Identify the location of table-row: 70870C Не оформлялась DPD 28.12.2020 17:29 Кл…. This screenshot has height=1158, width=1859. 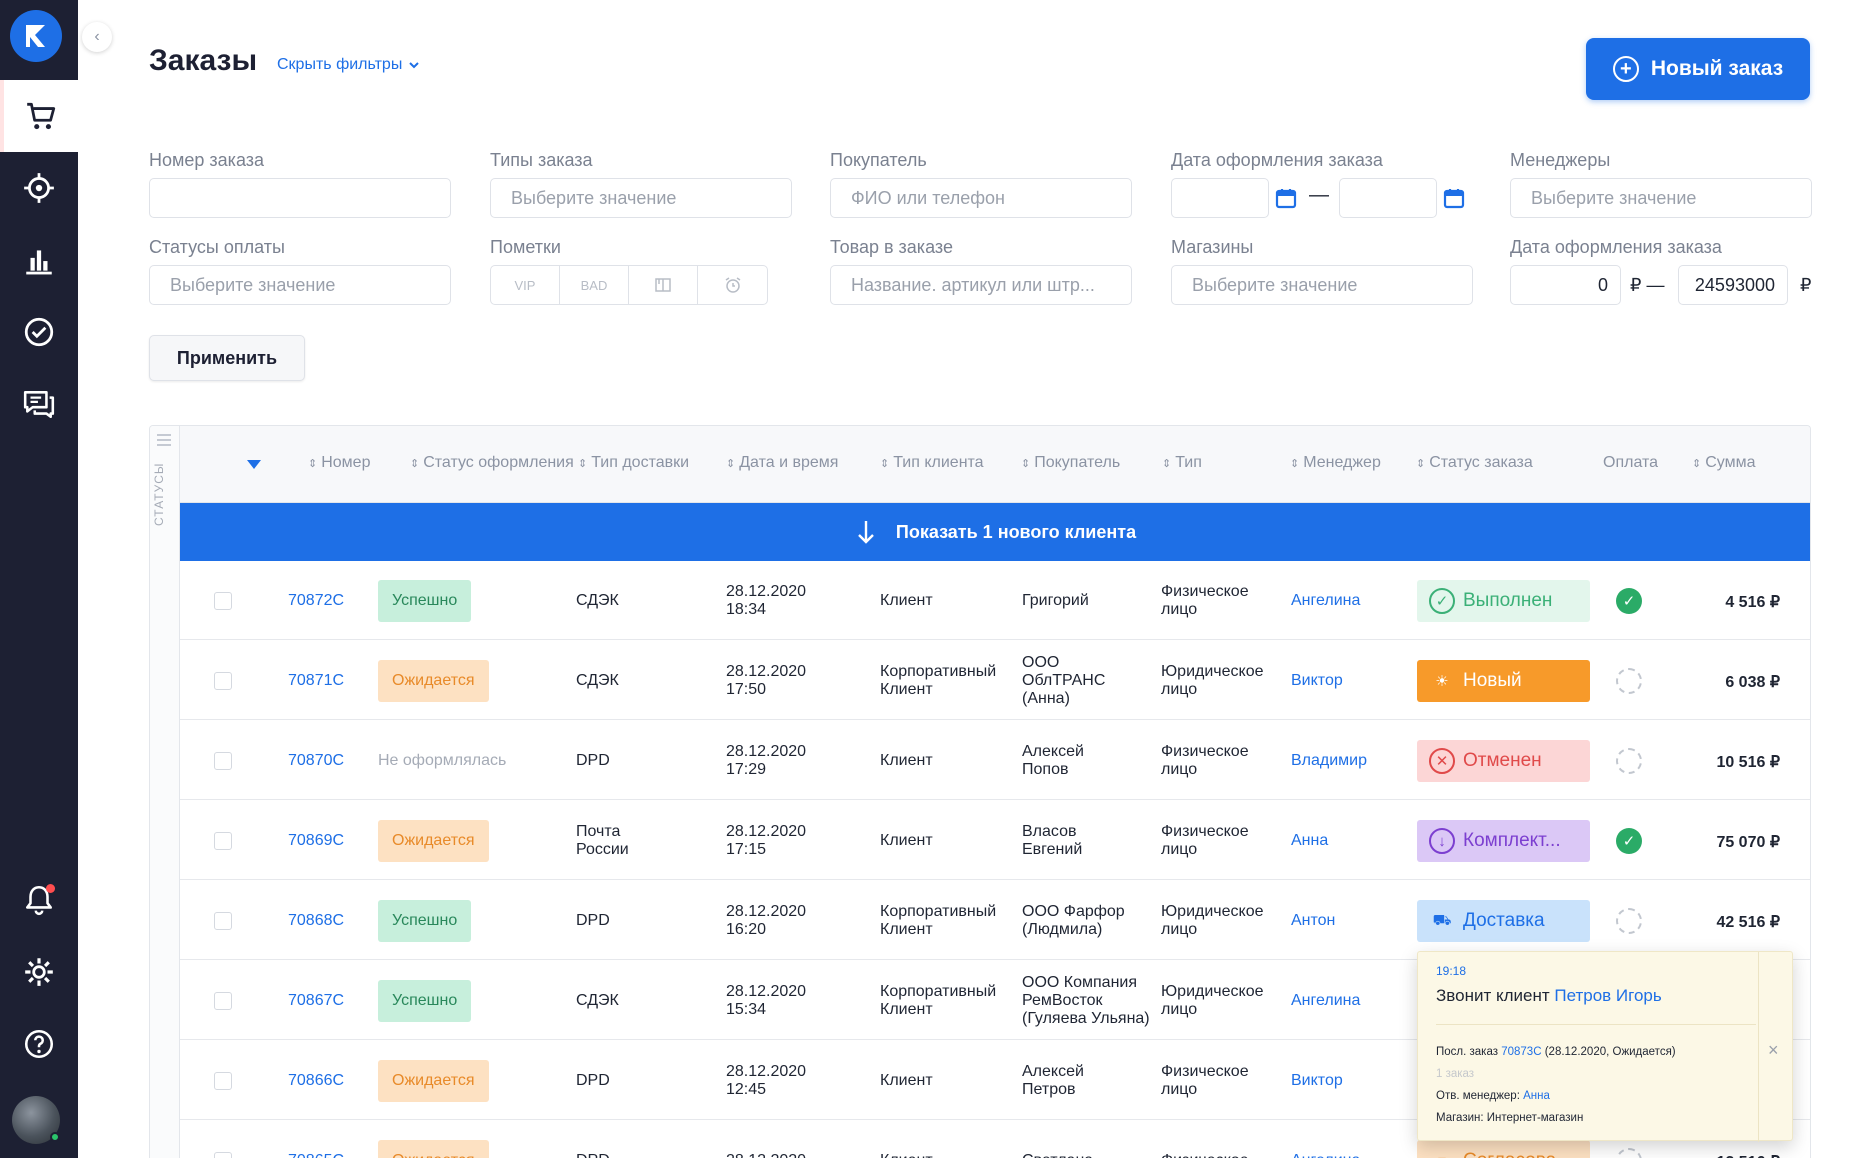
(995, 760).